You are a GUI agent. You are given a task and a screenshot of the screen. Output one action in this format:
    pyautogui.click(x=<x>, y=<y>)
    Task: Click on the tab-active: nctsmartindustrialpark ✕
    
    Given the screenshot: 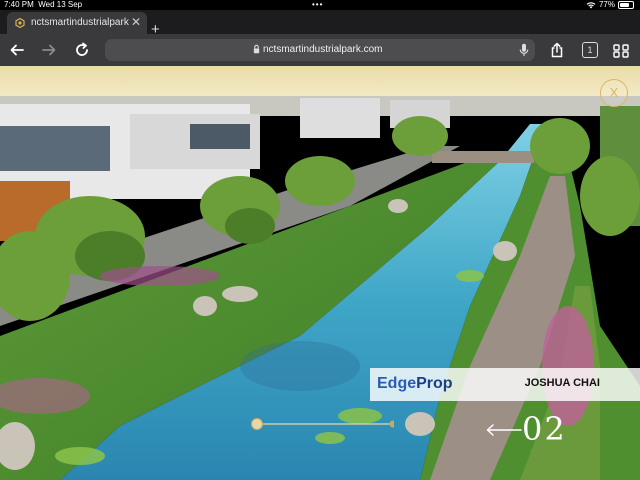 What is the action you would take?
    pyautogui.click(x=77, y=23)
    